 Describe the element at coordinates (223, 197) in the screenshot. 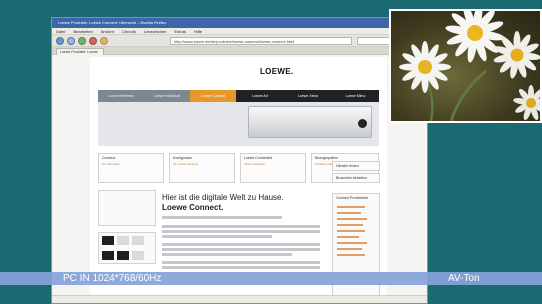

I see `page-headline: Hier ist die digitale Welt zu Hause.` at that location.